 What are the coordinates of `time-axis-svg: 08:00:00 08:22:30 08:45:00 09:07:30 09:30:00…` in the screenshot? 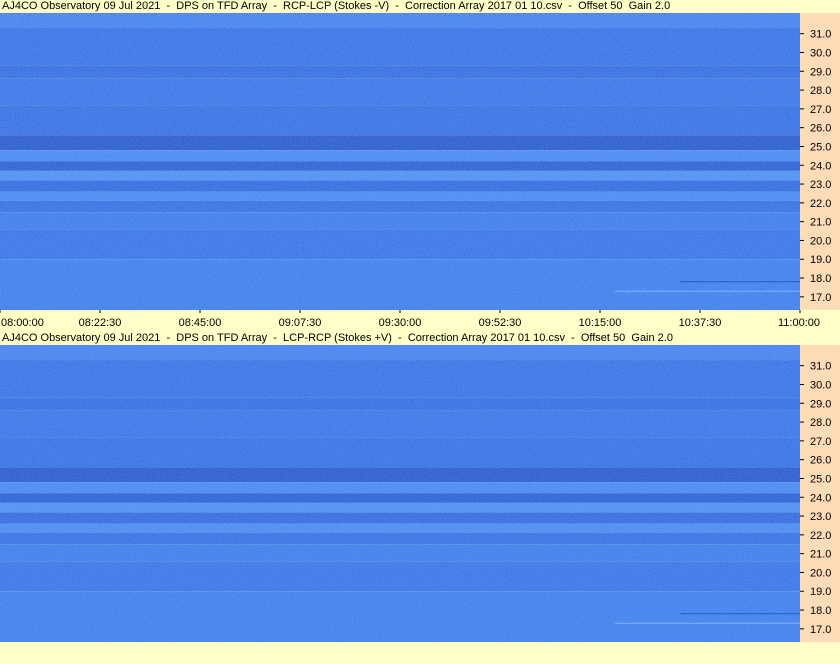 It's located at (410, 319).